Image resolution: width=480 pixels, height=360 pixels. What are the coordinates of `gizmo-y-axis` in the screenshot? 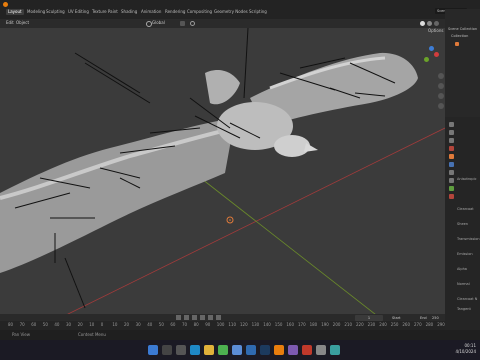 It's located at (426, 59).